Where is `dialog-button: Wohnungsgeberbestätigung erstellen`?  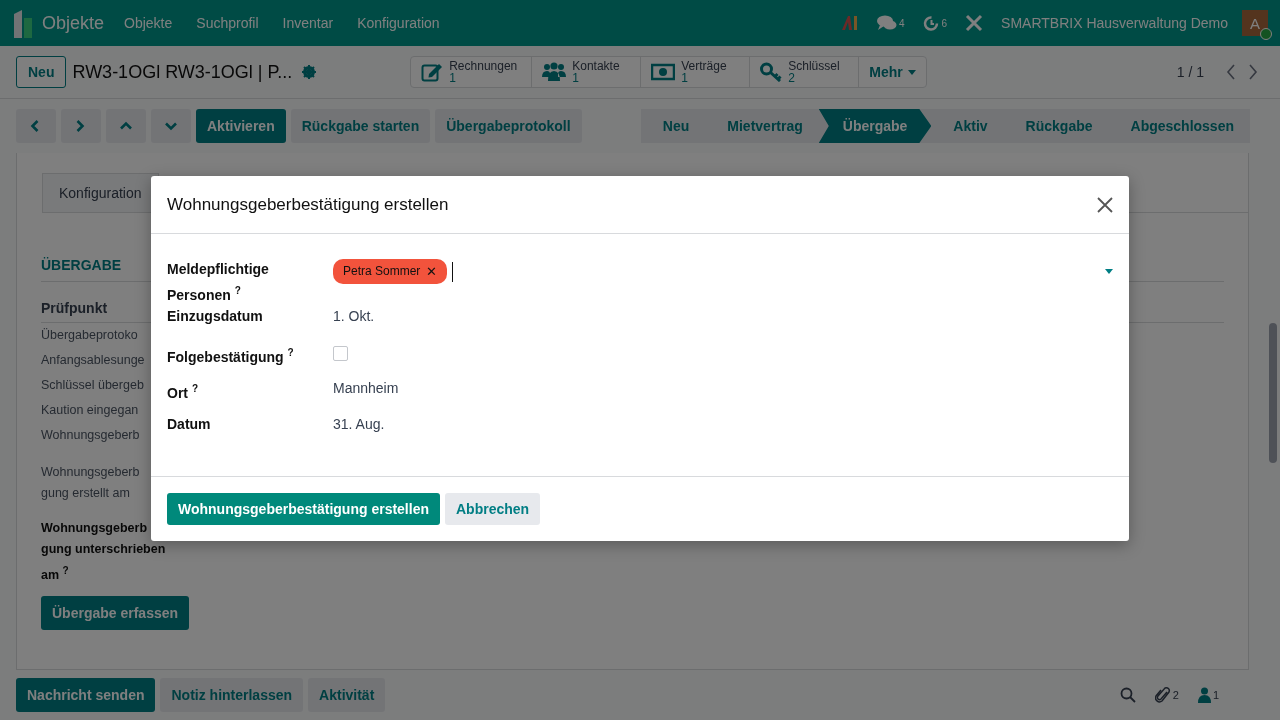 dialog-button: Wohnungsgeberbestätigung erstellen is located at coordinates (303, 508).